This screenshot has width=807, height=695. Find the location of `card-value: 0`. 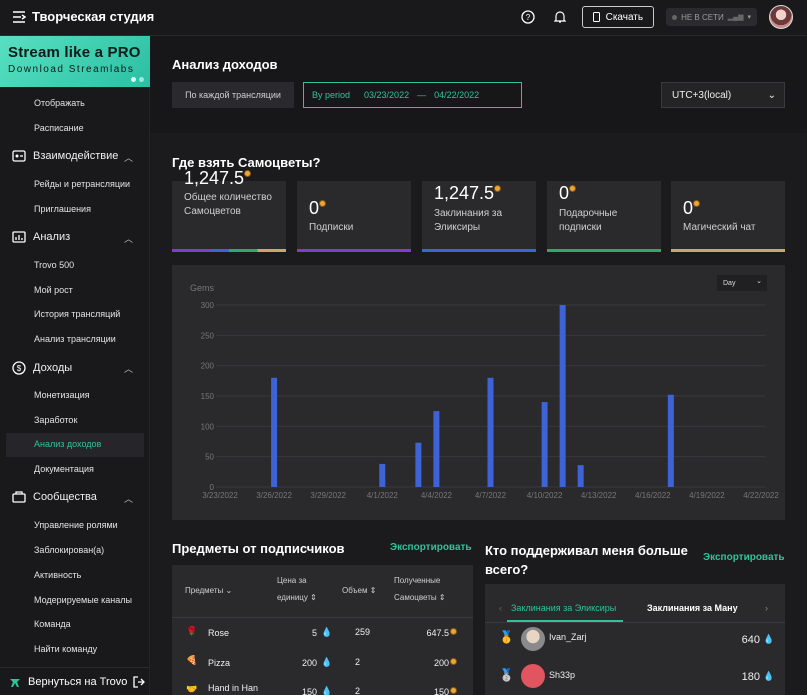

card-value: 0 is located at coordinates (318, 208).